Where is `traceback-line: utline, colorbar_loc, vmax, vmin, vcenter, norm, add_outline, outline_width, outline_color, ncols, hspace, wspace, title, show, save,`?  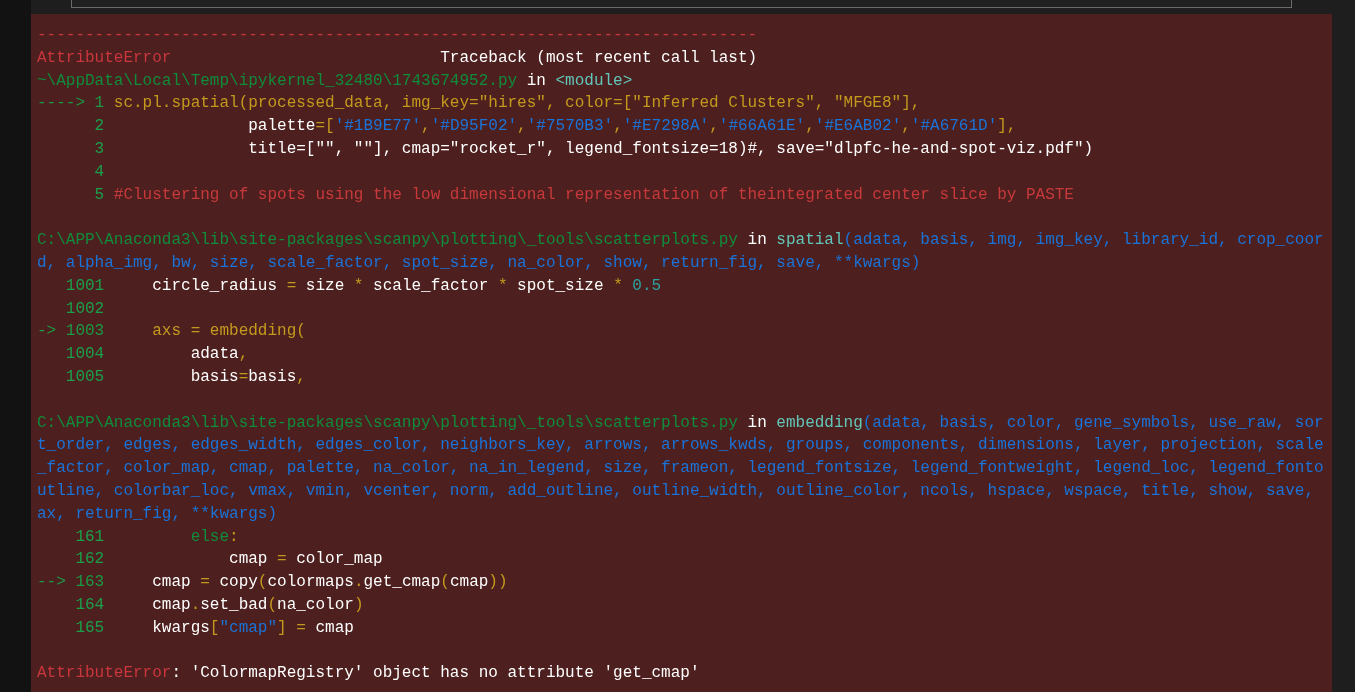 traceback-line: utline, colorbar_loc, vmax, vmin, vcenter, norm, add_outline, outline_width, outline_color, ncols, hspace, wspace, title, show, save, is located at coordinates (675, 491).